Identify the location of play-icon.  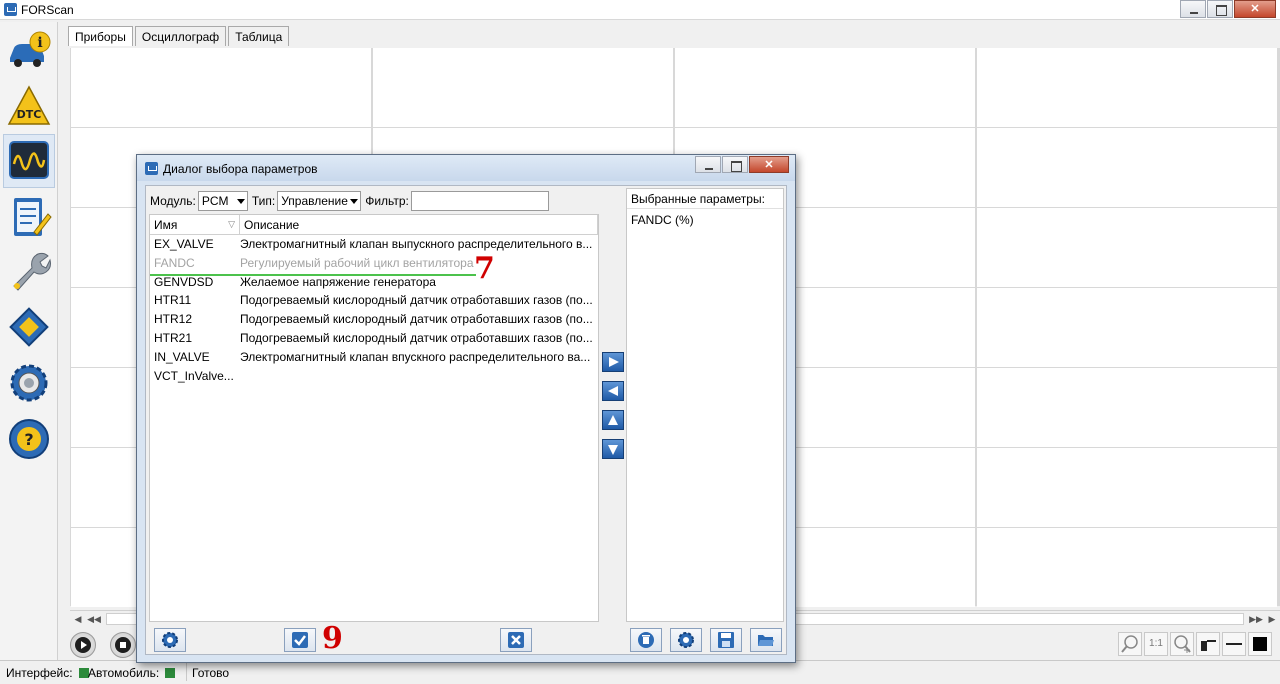
(83, 645).